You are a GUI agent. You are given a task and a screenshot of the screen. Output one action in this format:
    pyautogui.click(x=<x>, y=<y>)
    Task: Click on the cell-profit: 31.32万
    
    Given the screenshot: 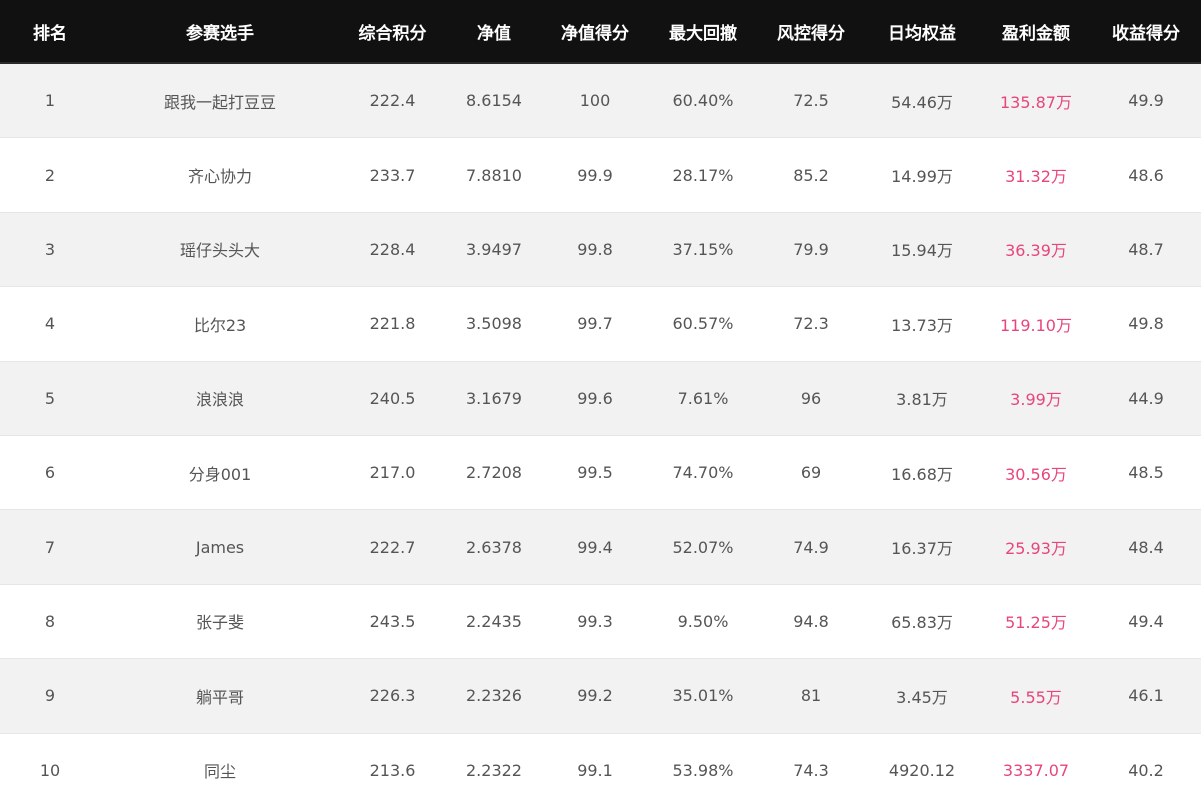 What is the action you would take?
    pyautogui.click(x=1036, y=177)
    